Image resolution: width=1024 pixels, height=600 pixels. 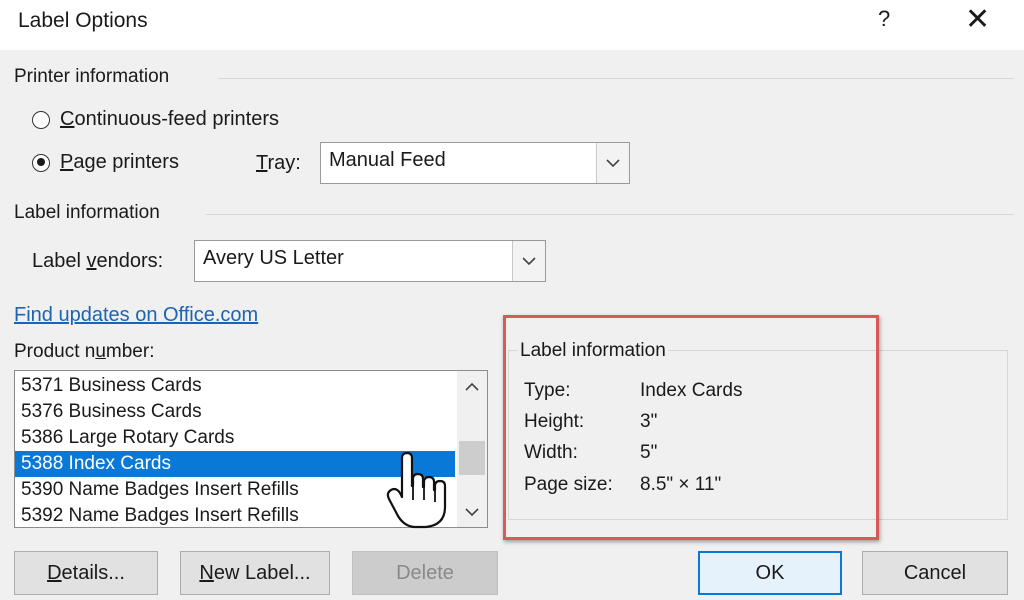 I want to click on product-number-label: Product number:, so click(x=84, y=351).